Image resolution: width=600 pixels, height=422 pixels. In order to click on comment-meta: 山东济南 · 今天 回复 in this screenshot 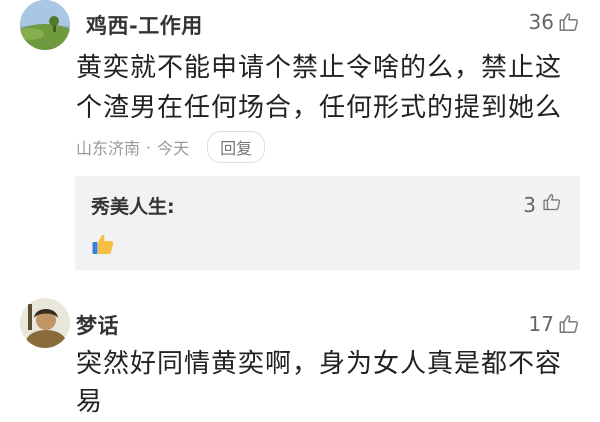, I will do `click(171, 147)`.